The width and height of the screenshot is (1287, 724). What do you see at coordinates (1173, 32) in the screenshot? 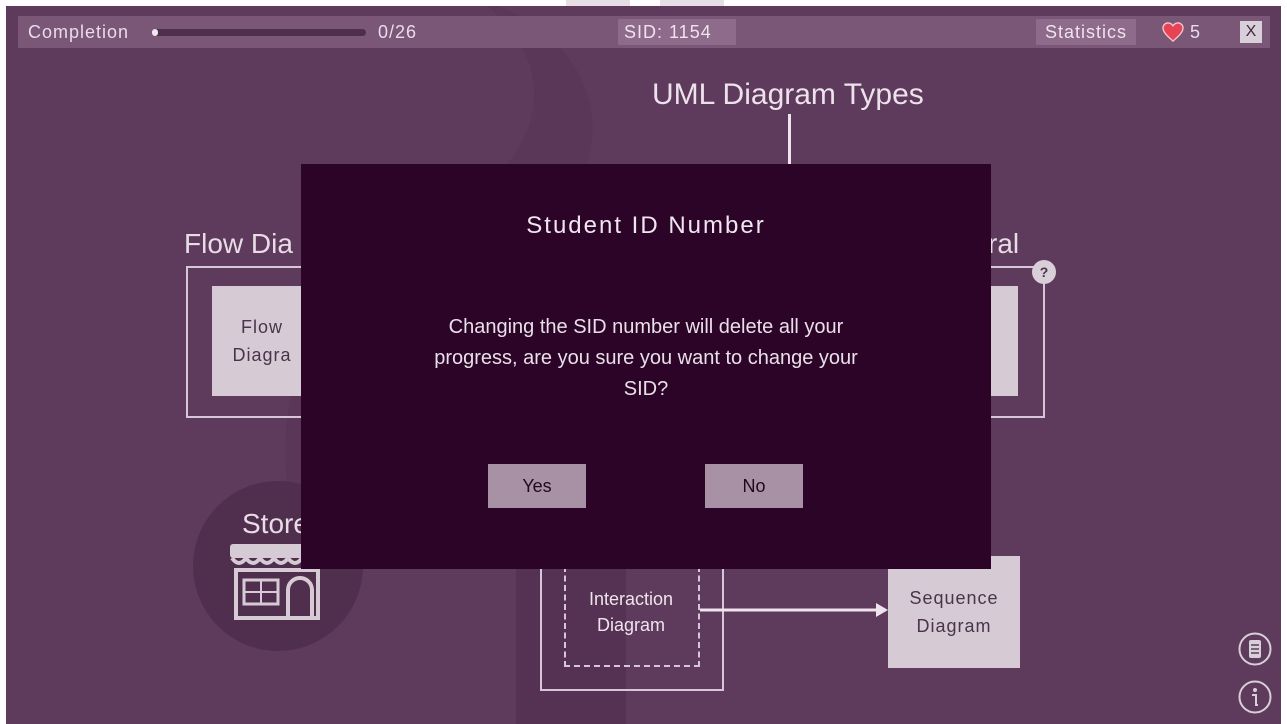
I see `heart-icon` at bounding box center [1173, 32].